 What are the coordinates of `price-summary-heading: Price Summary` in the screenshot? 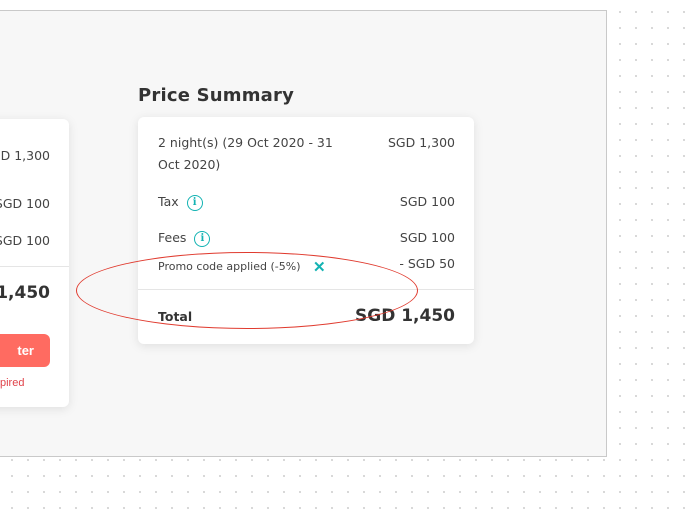 It's located at (216, 95).